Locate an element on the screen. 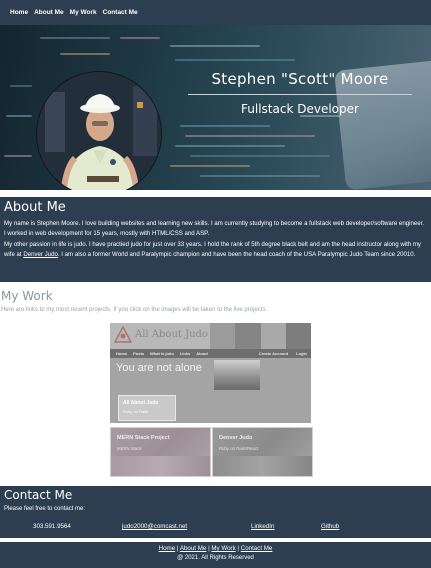 Image resolution: width=431 pixels, height=568 pixels. footer-copyright: @ 2021. All Rights Reserved is located at coordinates (215, 558).